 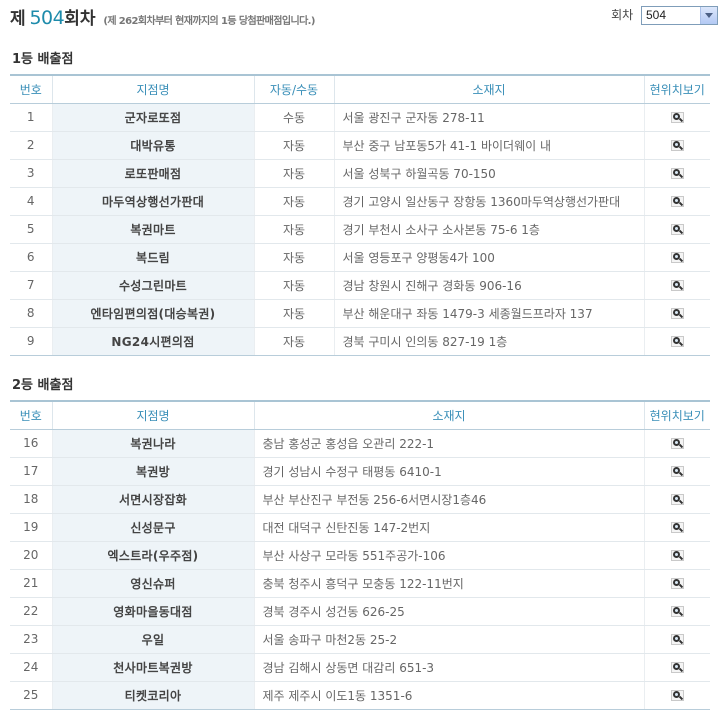 I want to click on row-number: 5, so click(x=31, y=229).